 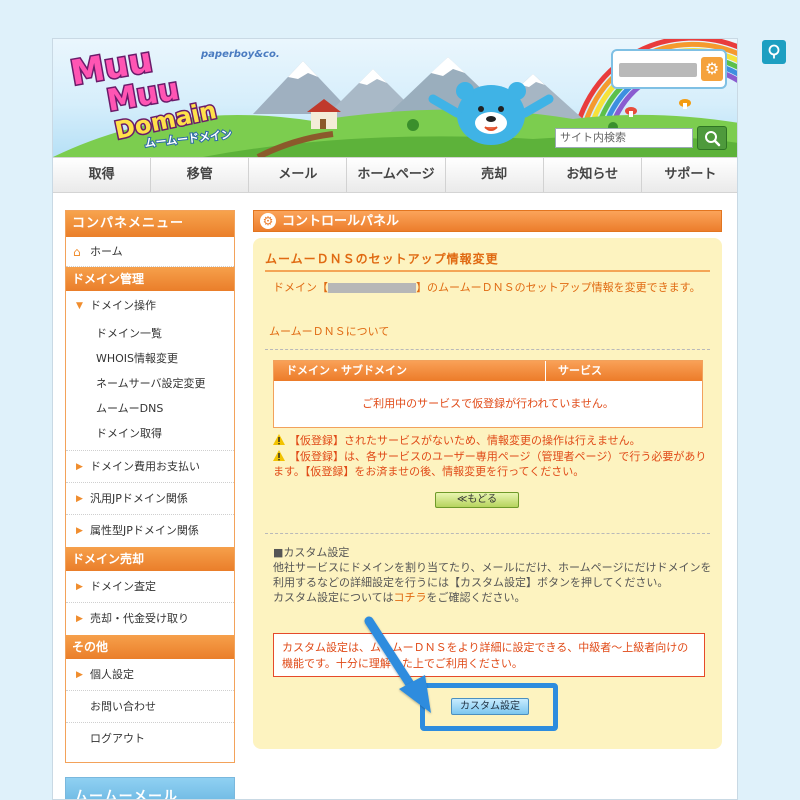 I want to click on sidebar-item-label: ログアウト, so click(x=117, y=738).